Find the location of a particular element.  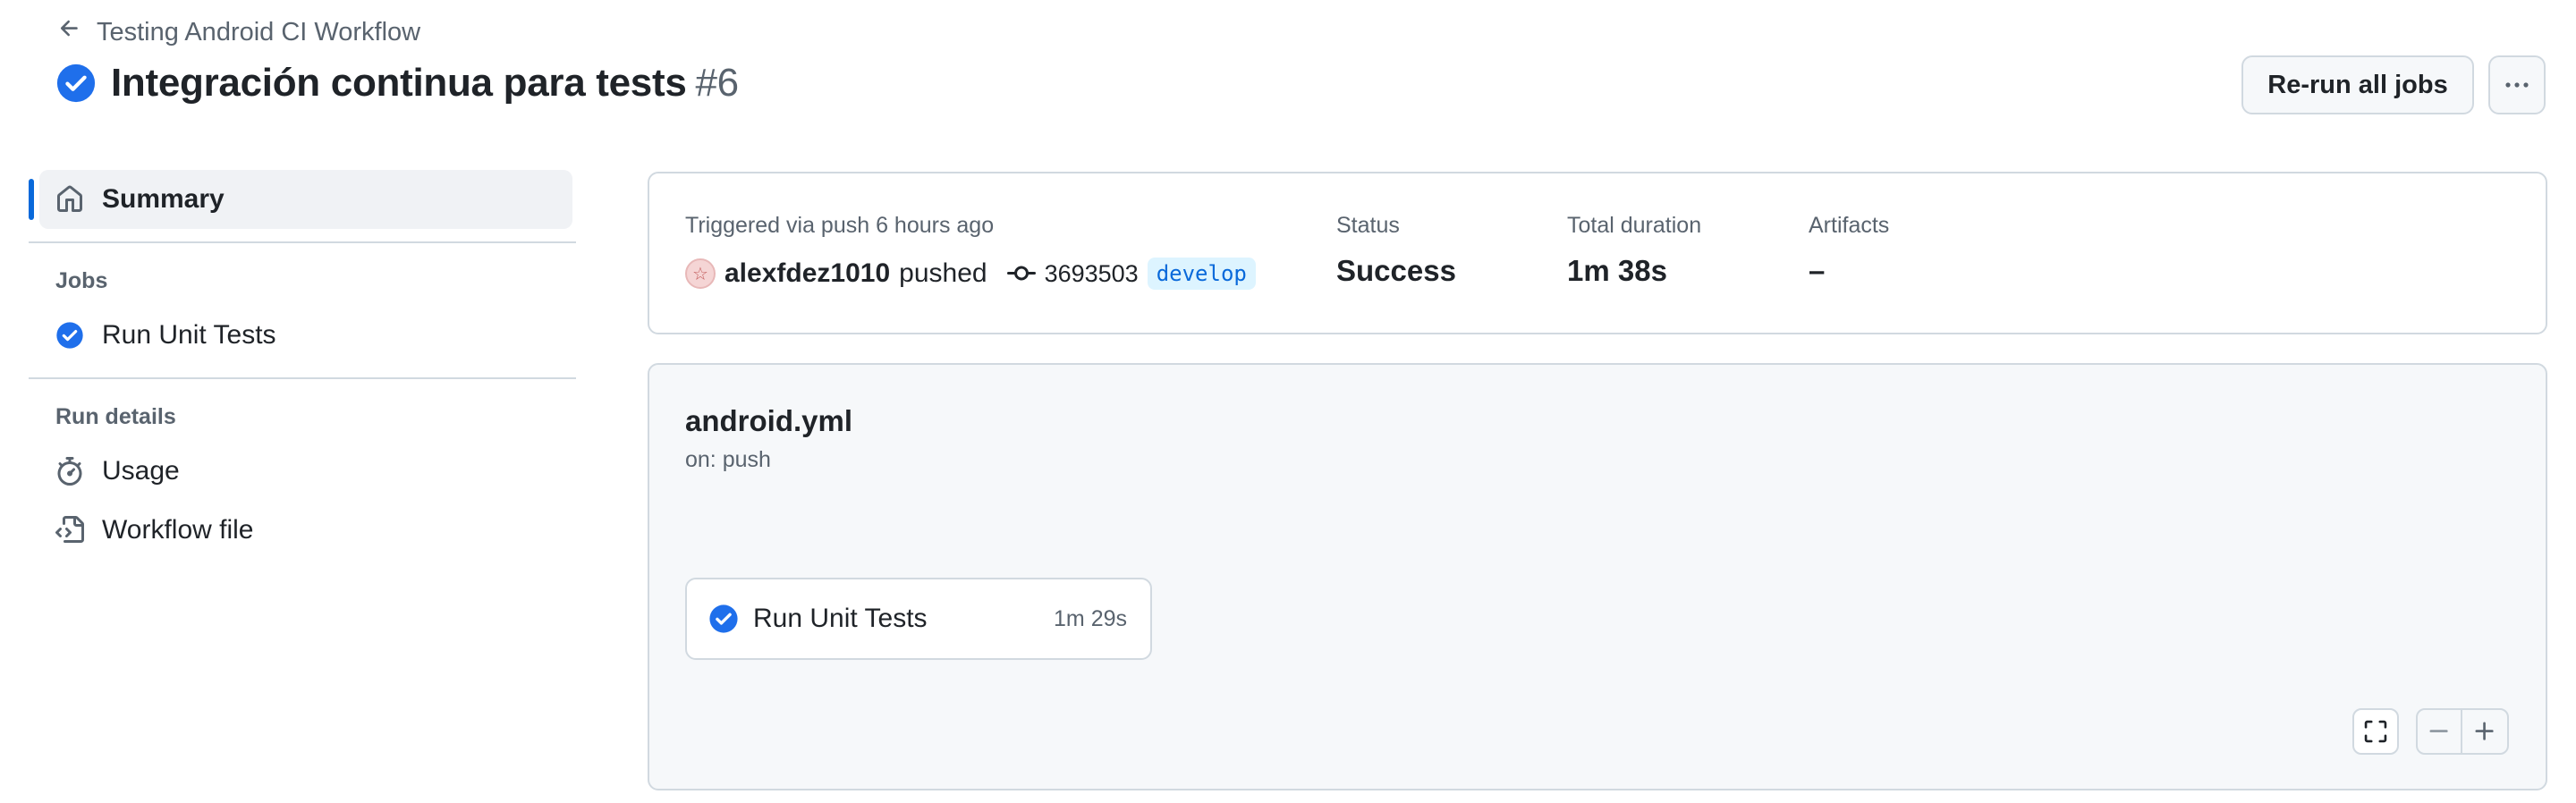

file-code-icon is located at coordinates (69, 529).